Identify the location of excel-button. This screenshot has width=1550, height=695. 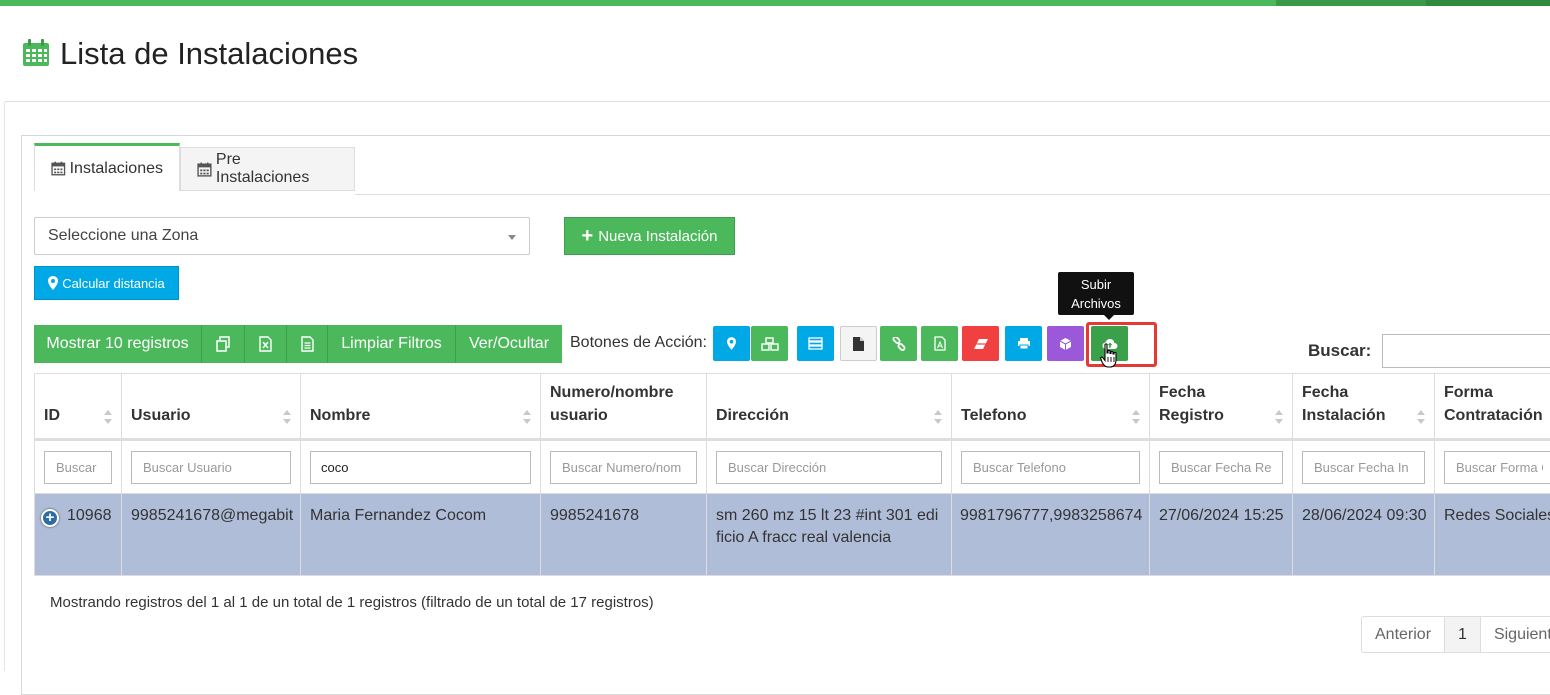
(266, 344).